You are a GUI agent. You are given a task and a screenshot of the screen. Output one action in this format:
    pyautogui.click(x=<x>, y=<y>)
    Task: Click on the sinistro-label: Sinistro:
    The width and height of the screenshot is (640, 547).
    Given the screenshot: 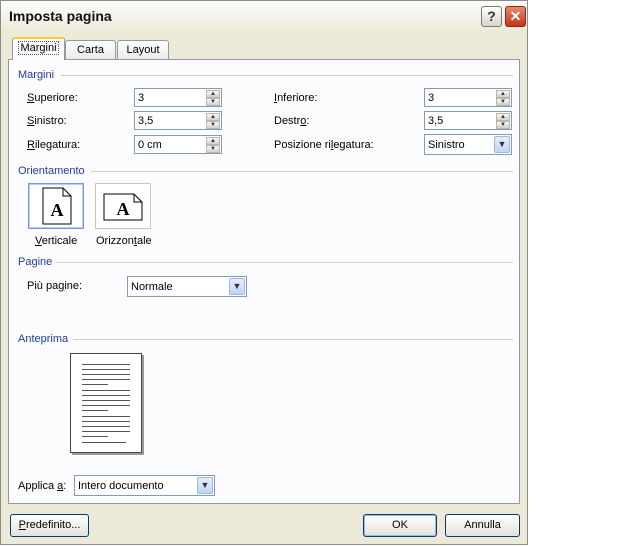 What is the action you would take?
    pyautogui.click(x=47, y=121)
    